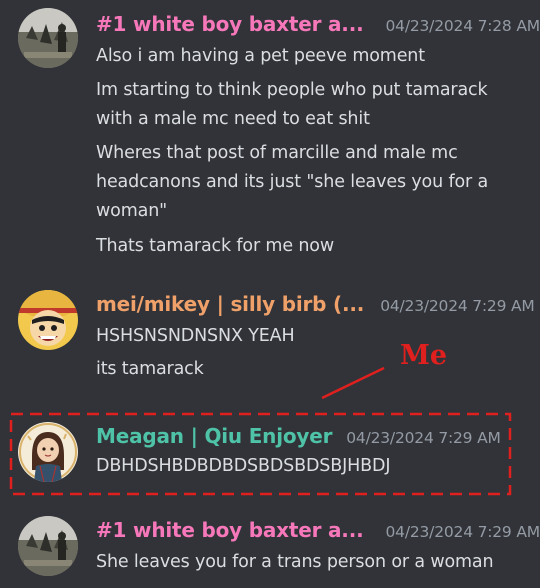 The width and height of the screenshot is (540, 588). I want to click on annotation-label: Me, so click(424, 355).